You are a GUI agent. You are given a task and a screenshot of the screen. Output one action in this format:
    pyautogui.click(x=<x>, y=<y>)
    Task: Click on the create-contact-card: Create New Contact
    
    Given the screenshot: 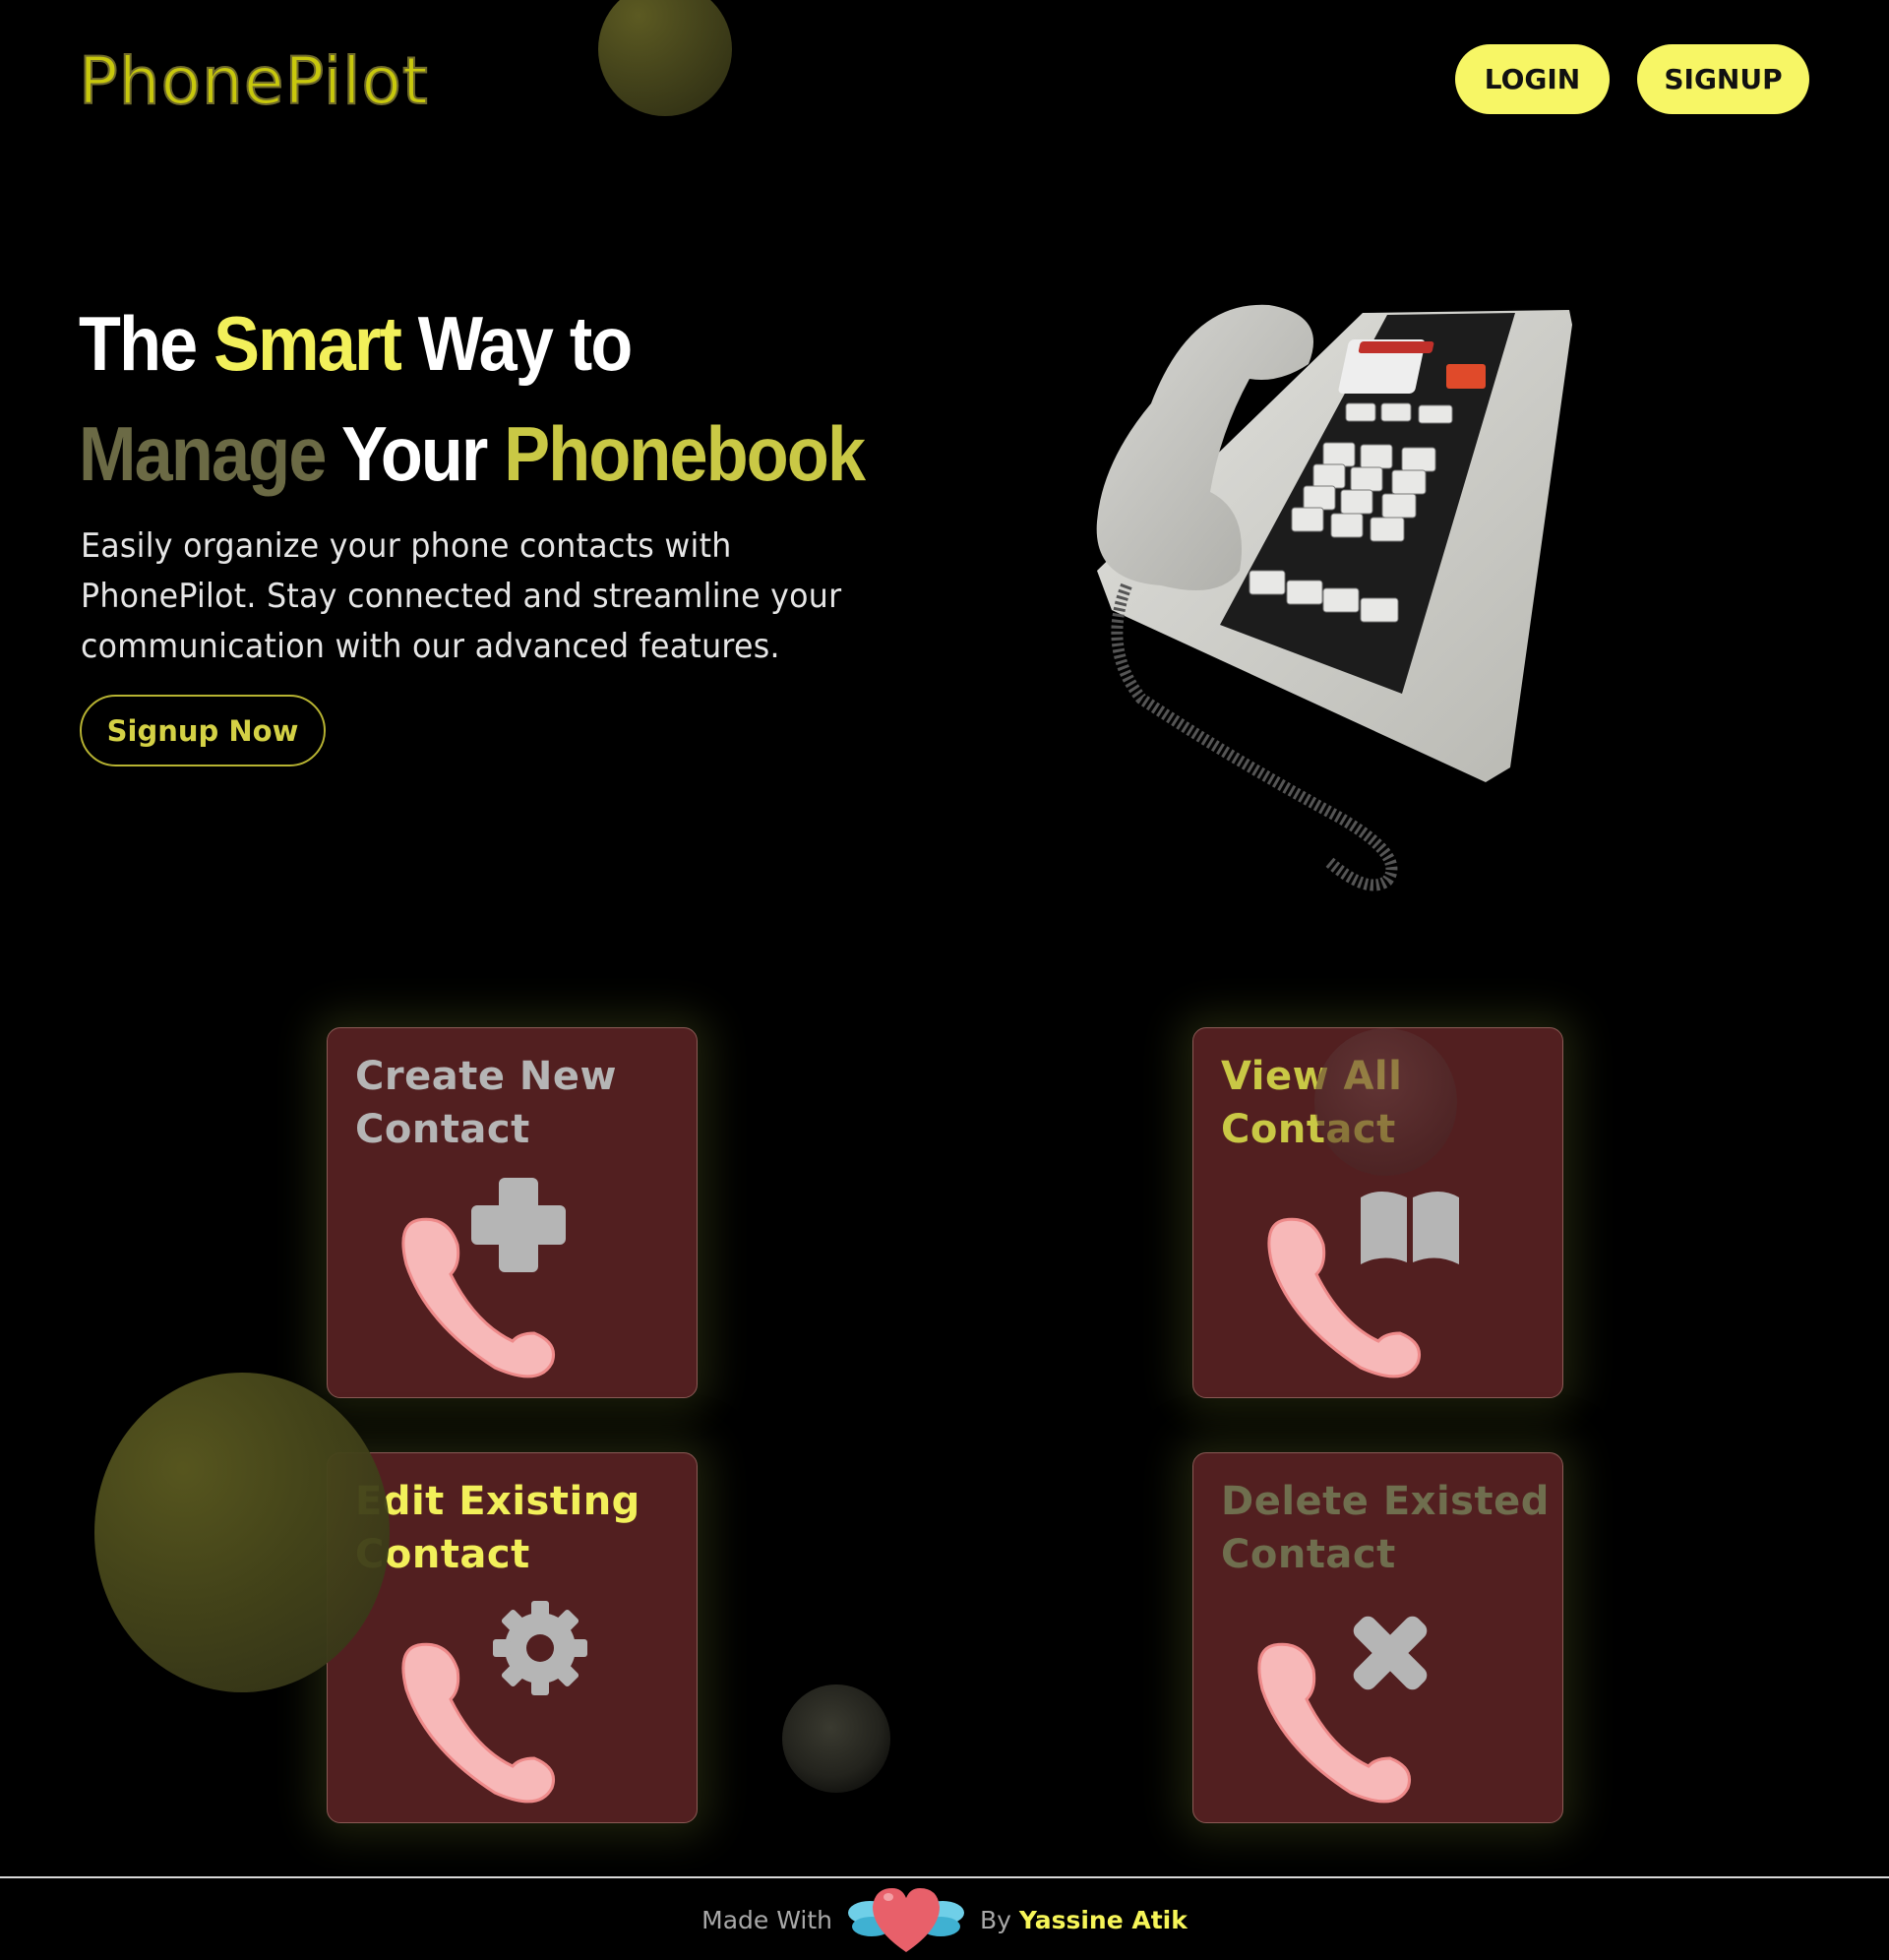 What is the action you would take?
    pyautogui.click(x=513, y=1212)
    